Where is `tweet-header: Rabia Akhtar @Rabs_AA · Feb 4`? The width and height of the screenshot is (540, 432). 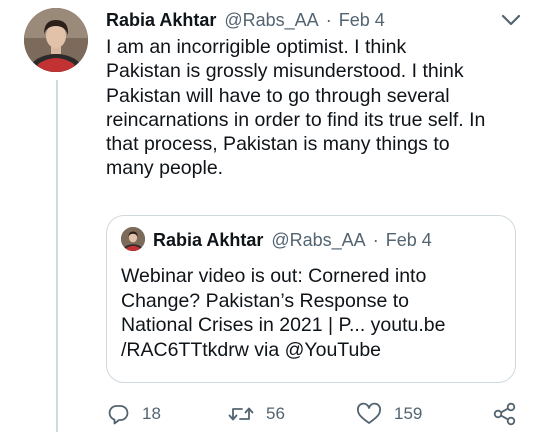 tweet-header: Rabia Akhtar @Rabs_AA · Feb 4 is located at coordinates (245, 20).